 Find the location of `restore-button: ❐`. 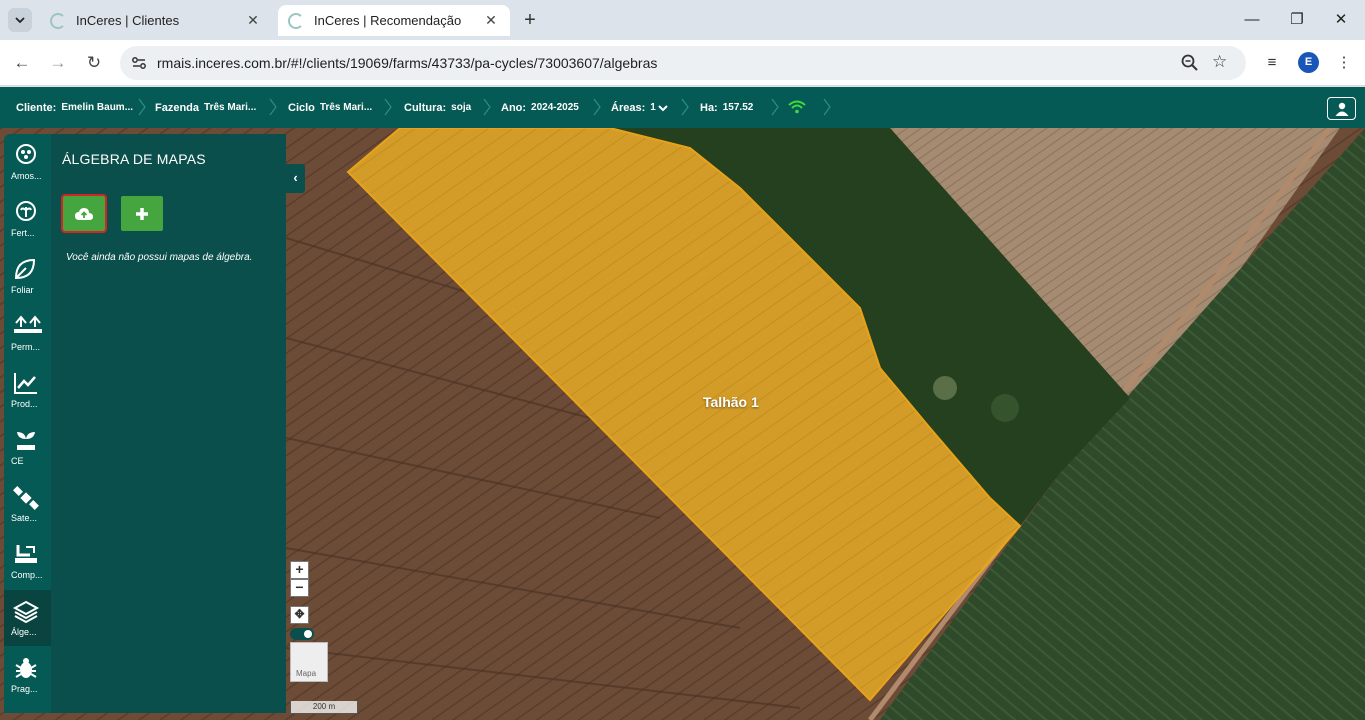

restore-button: ❐ is located at coordinates (1297, 20).